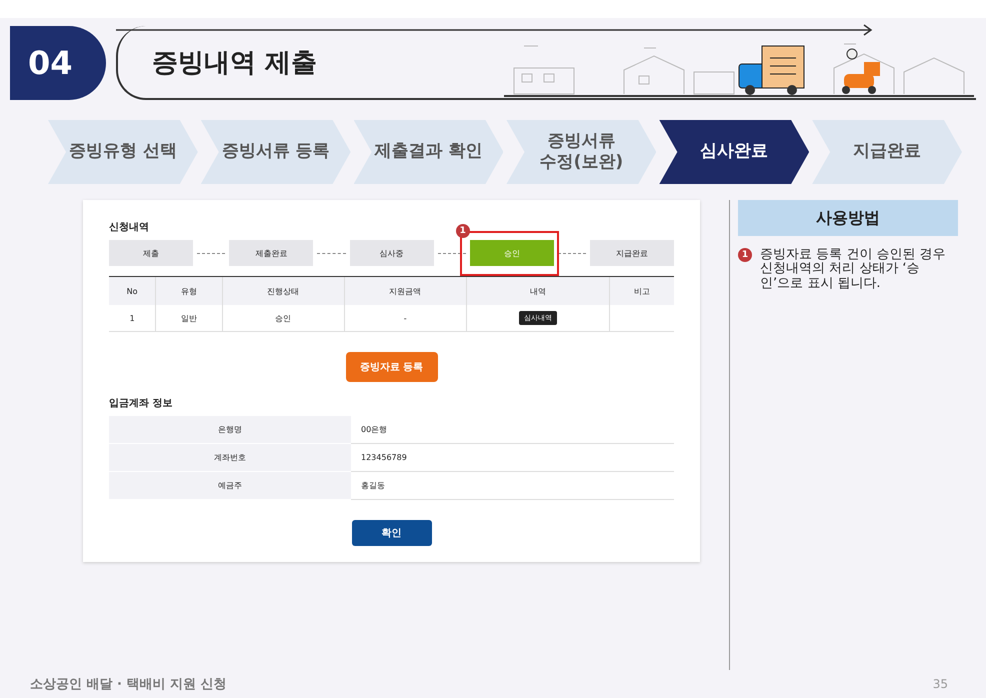 The width and height of the screenshot is (986, 698). What do you see at coordinates (58, 63) in the screenshot?
I see `section-number: 04` at bounding box center [58, 63].